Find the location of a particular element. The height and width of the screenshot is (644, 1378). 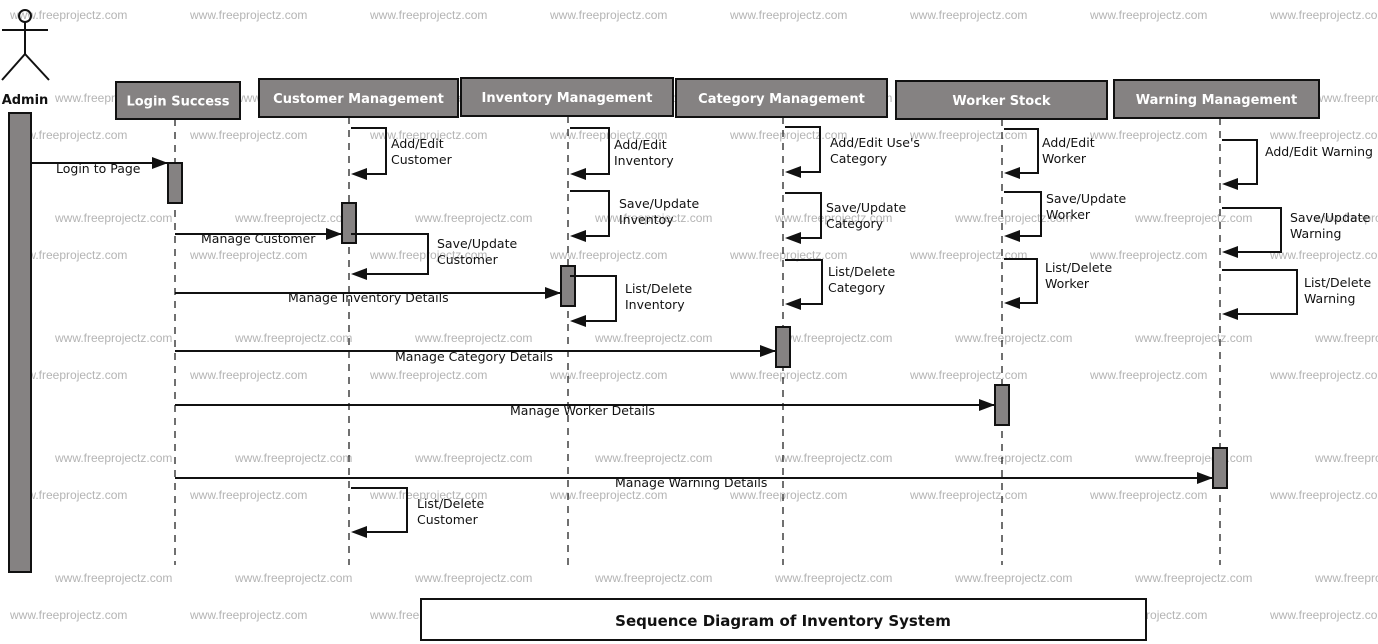

diagram-title: Sequence Diagram of Inventory System is located at coordinates (783, 619).